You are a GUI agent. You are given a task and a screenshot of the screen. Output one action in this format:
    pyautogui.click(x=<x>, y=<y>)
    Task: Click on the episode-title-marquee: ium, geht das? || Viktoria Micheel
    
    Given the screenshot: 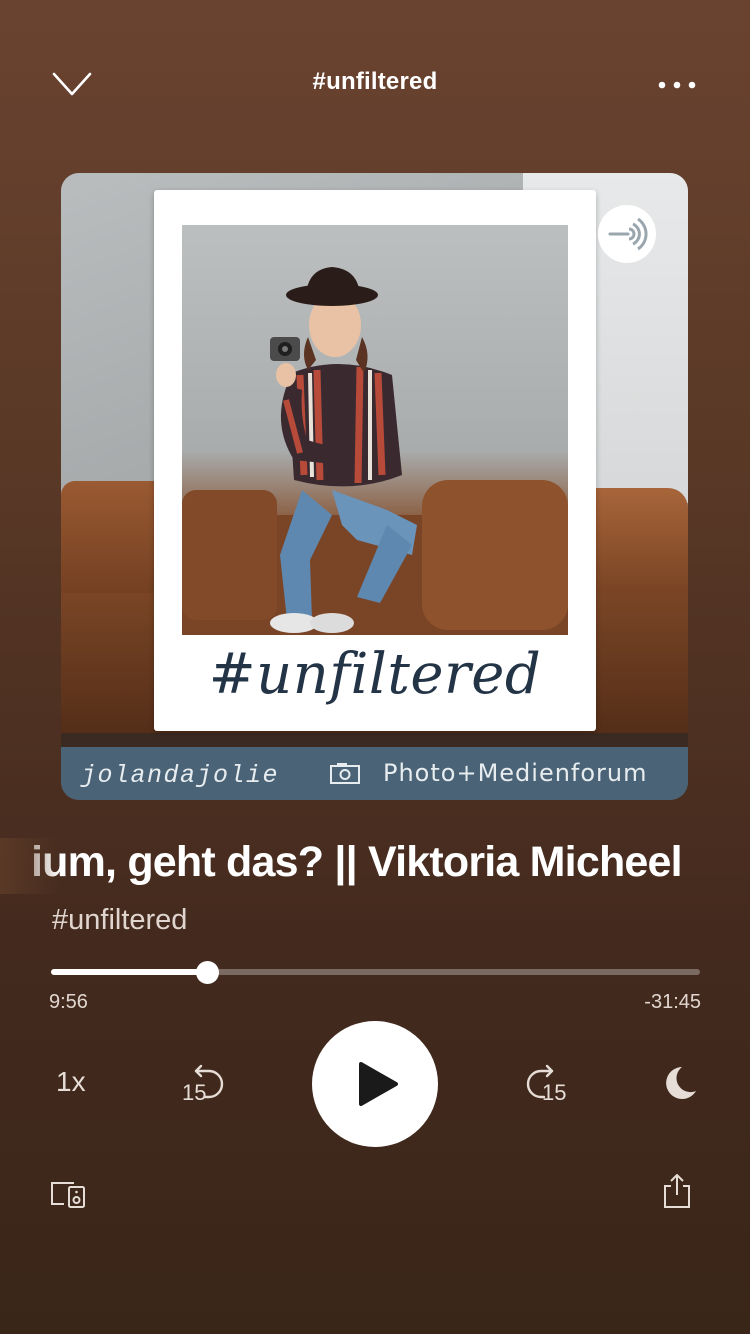 What is the action you would take?
    pyautogui.click(x=375, y=866)
    